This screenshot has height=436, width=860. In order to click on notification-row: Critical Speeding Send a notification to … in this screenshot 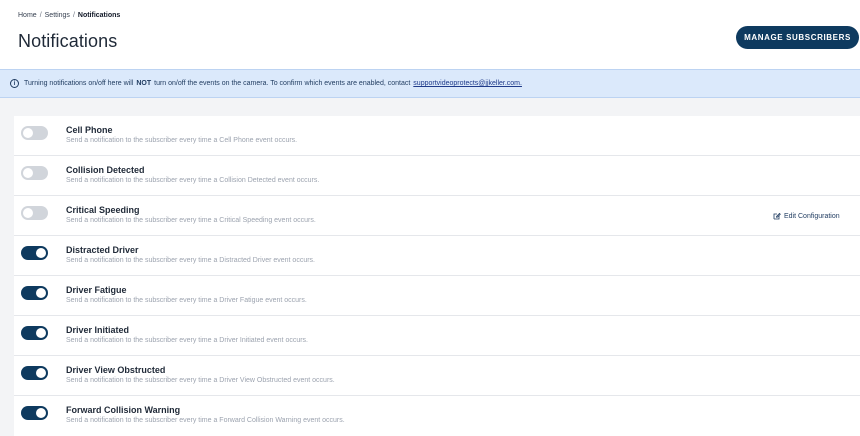, I will do `click(437, 216)`.